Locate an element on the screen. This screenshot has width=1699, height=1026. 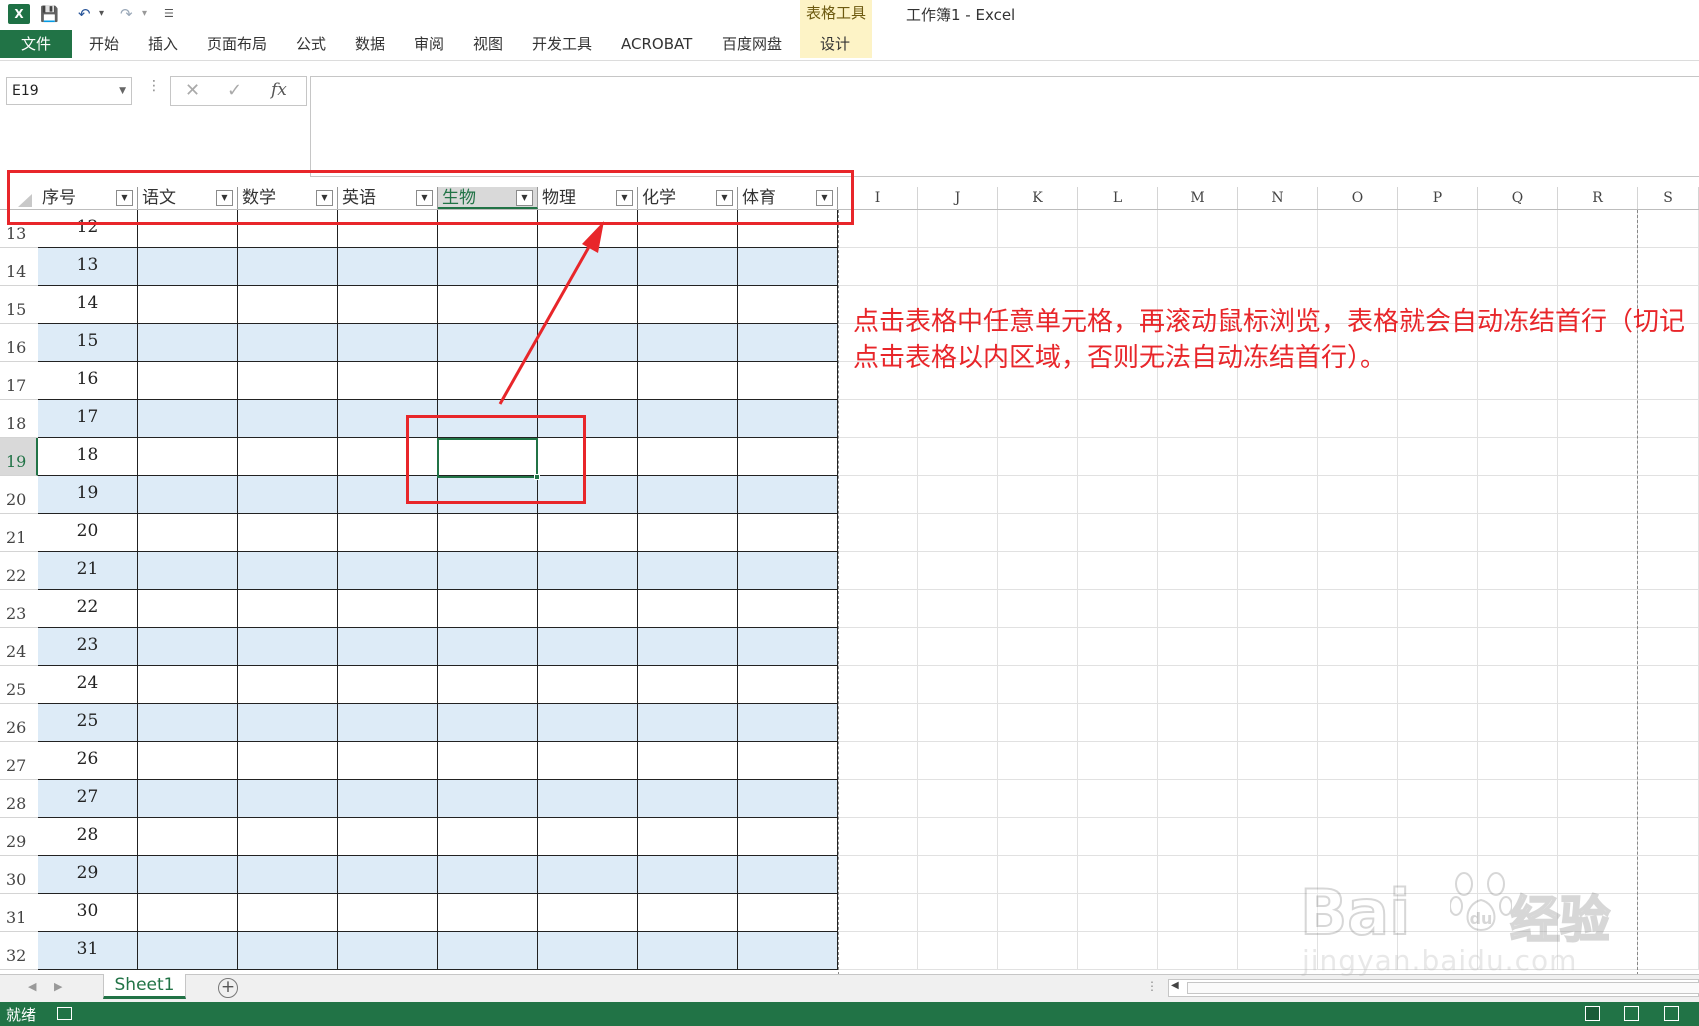
seq-cell: 15 is located at coordinates (88, 343).